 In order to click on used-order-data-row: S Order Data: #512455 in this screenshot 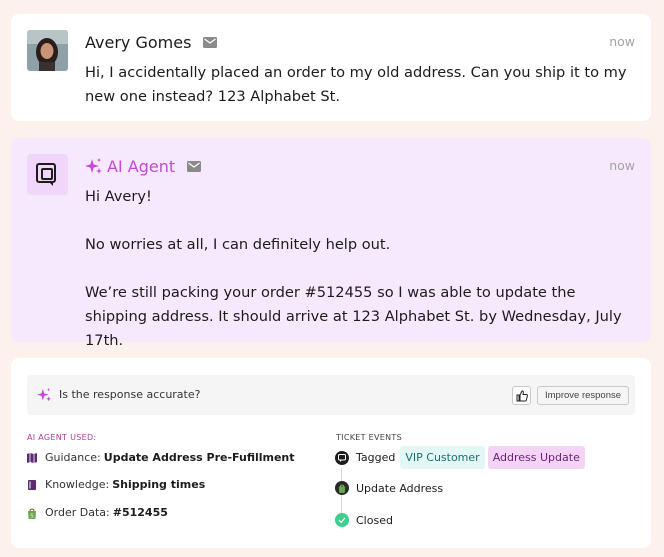, I will do `click(97, 512)`.